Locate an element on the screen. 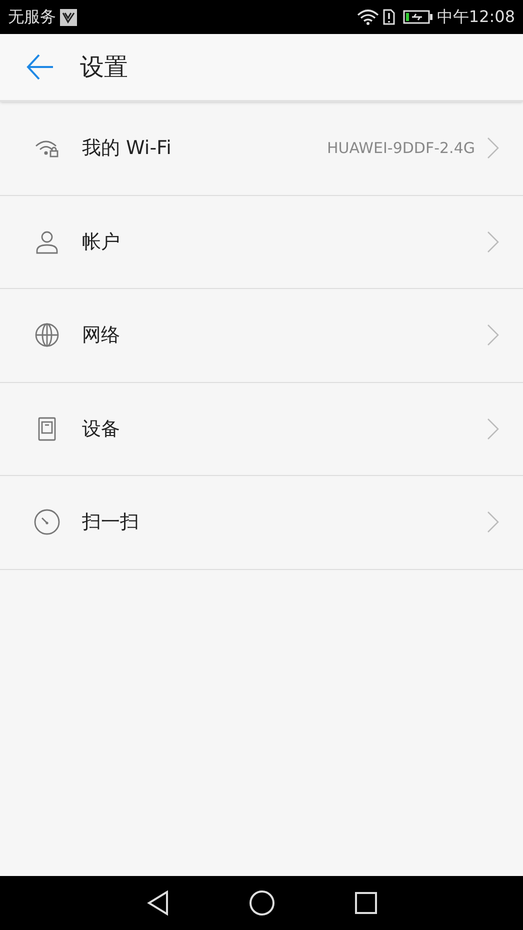 The image size is (523, 930). sim-alert-icon is located at coordinates (388, 17).